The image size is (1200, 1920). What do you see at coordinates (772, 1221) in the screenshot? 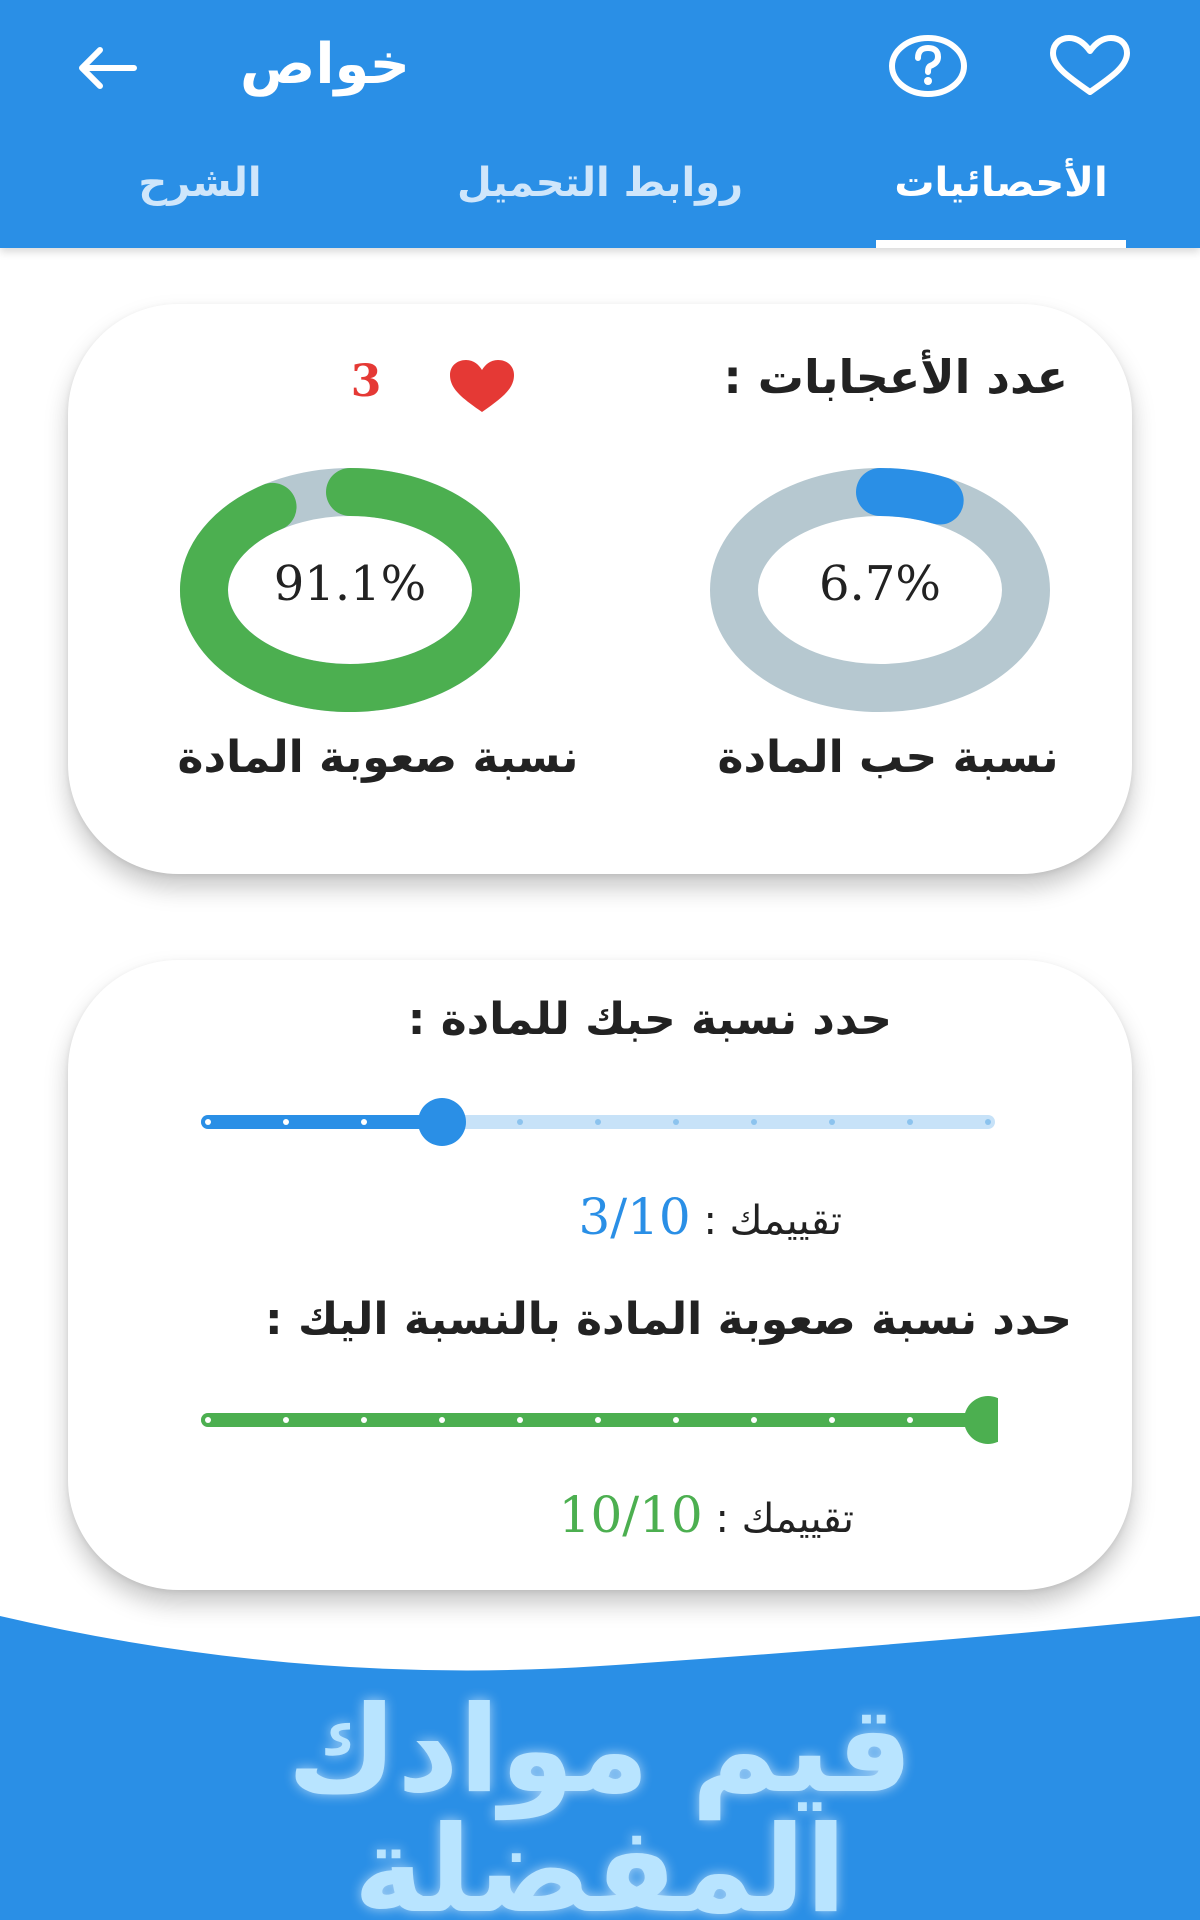
I see `love-rating-label: تقييمك :` at bounding box center [772, 1221].